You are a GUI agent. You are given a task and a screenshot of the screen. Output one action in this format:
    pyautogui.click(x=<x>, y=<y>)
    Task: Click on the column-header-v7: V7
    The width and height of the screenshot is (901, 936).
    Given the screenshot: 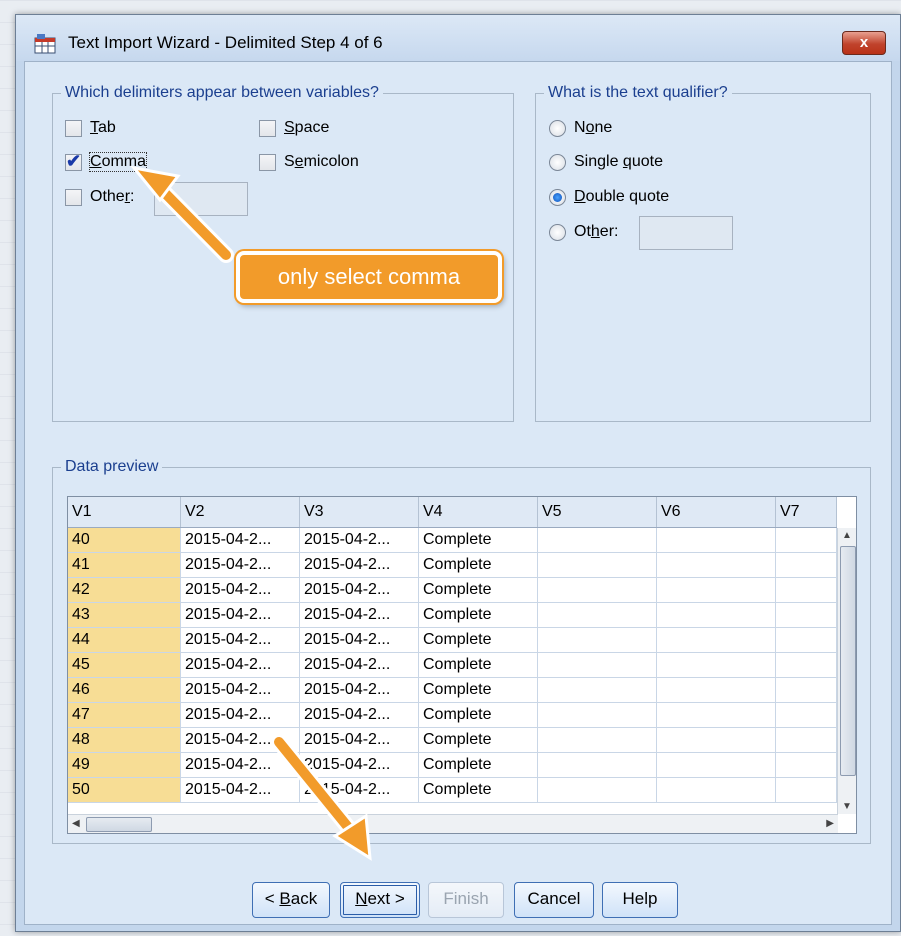 What is the action you would take?
    pyautogui.click(x=806, y=512)
    